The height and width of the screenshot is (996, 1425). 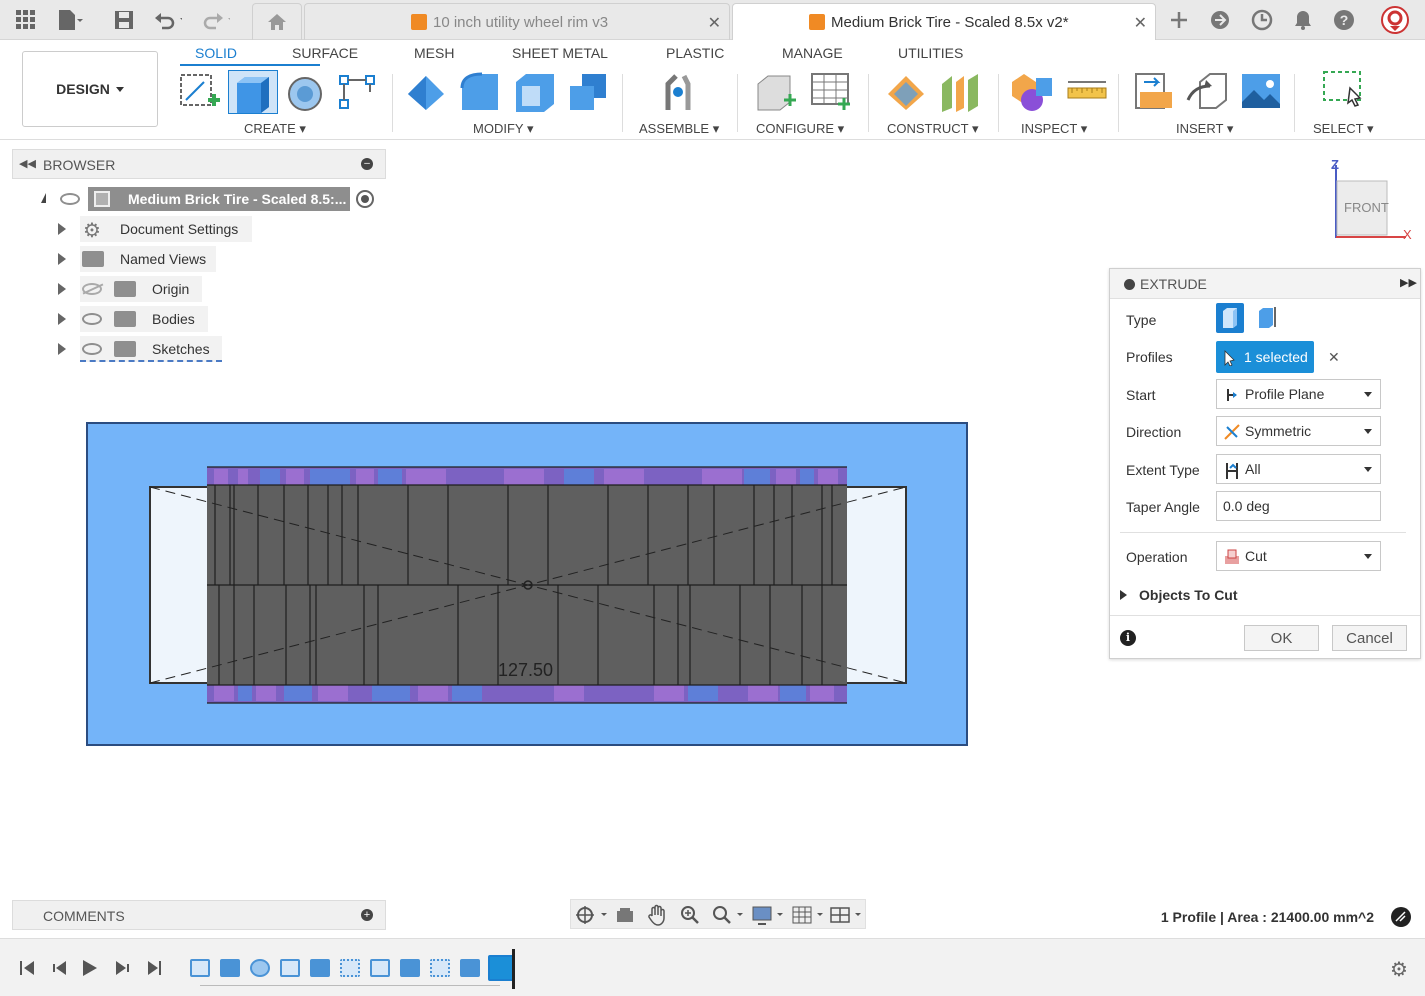 I want to click on apps-grid-icon, so click(x=26, y=20).